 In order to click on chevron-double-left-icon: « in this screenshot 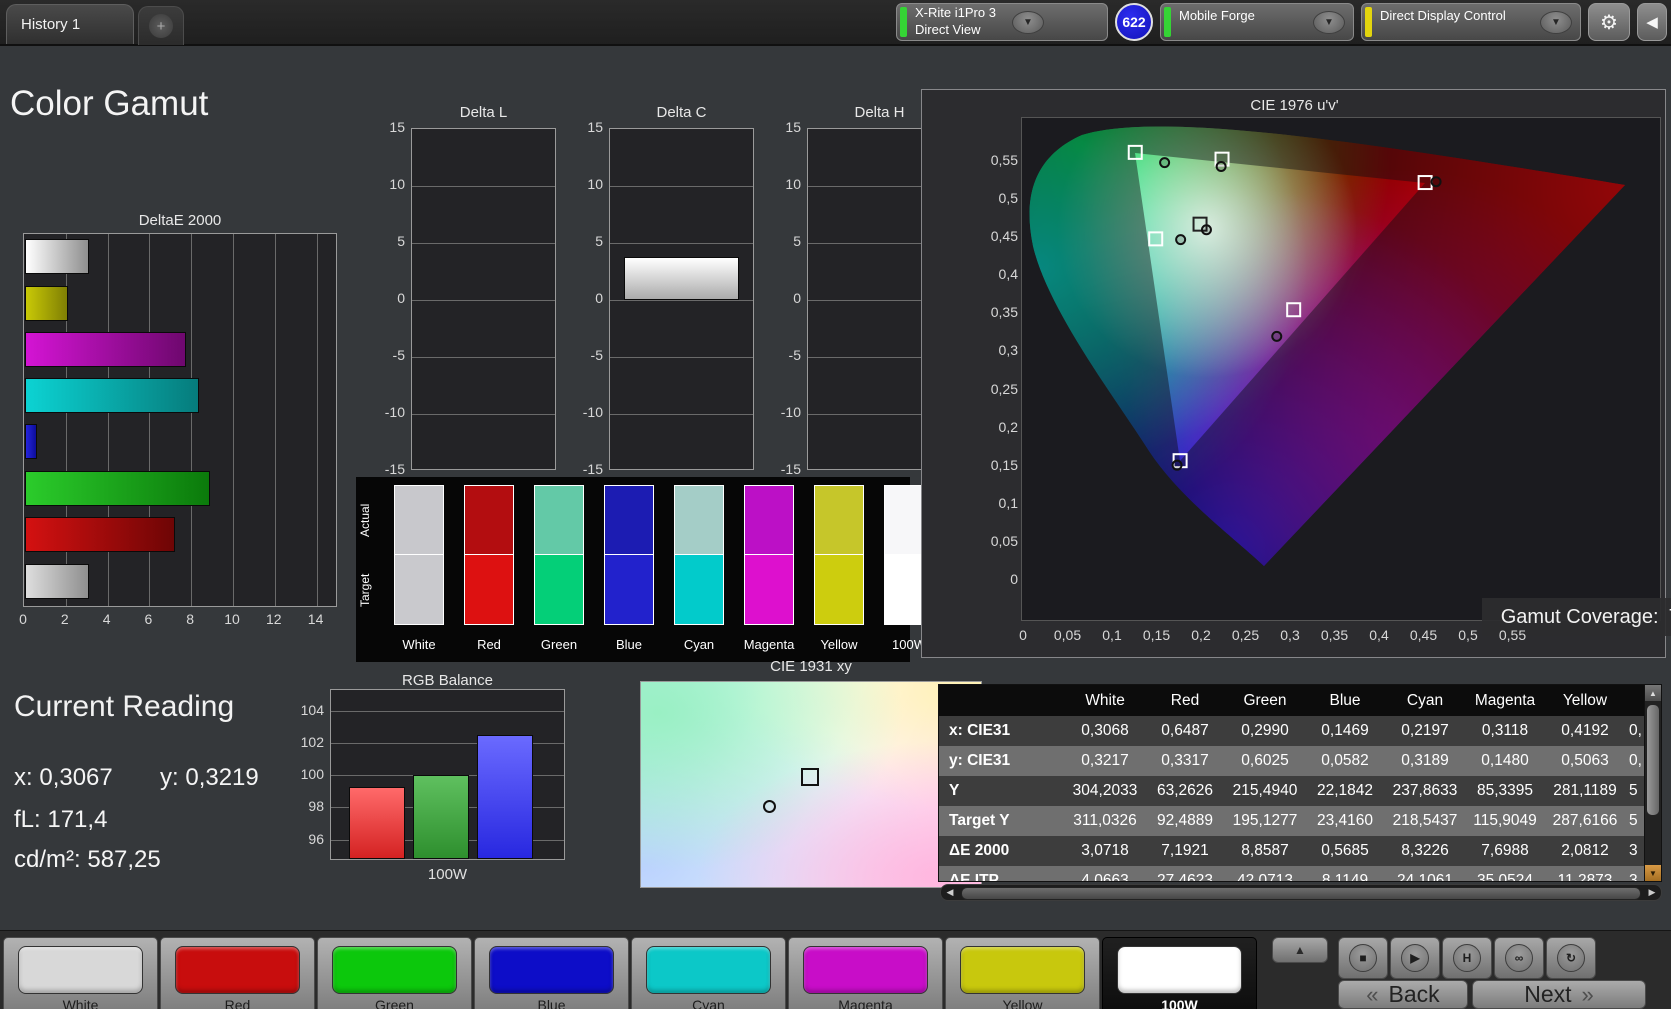, I will do `click(1372, 994)`.